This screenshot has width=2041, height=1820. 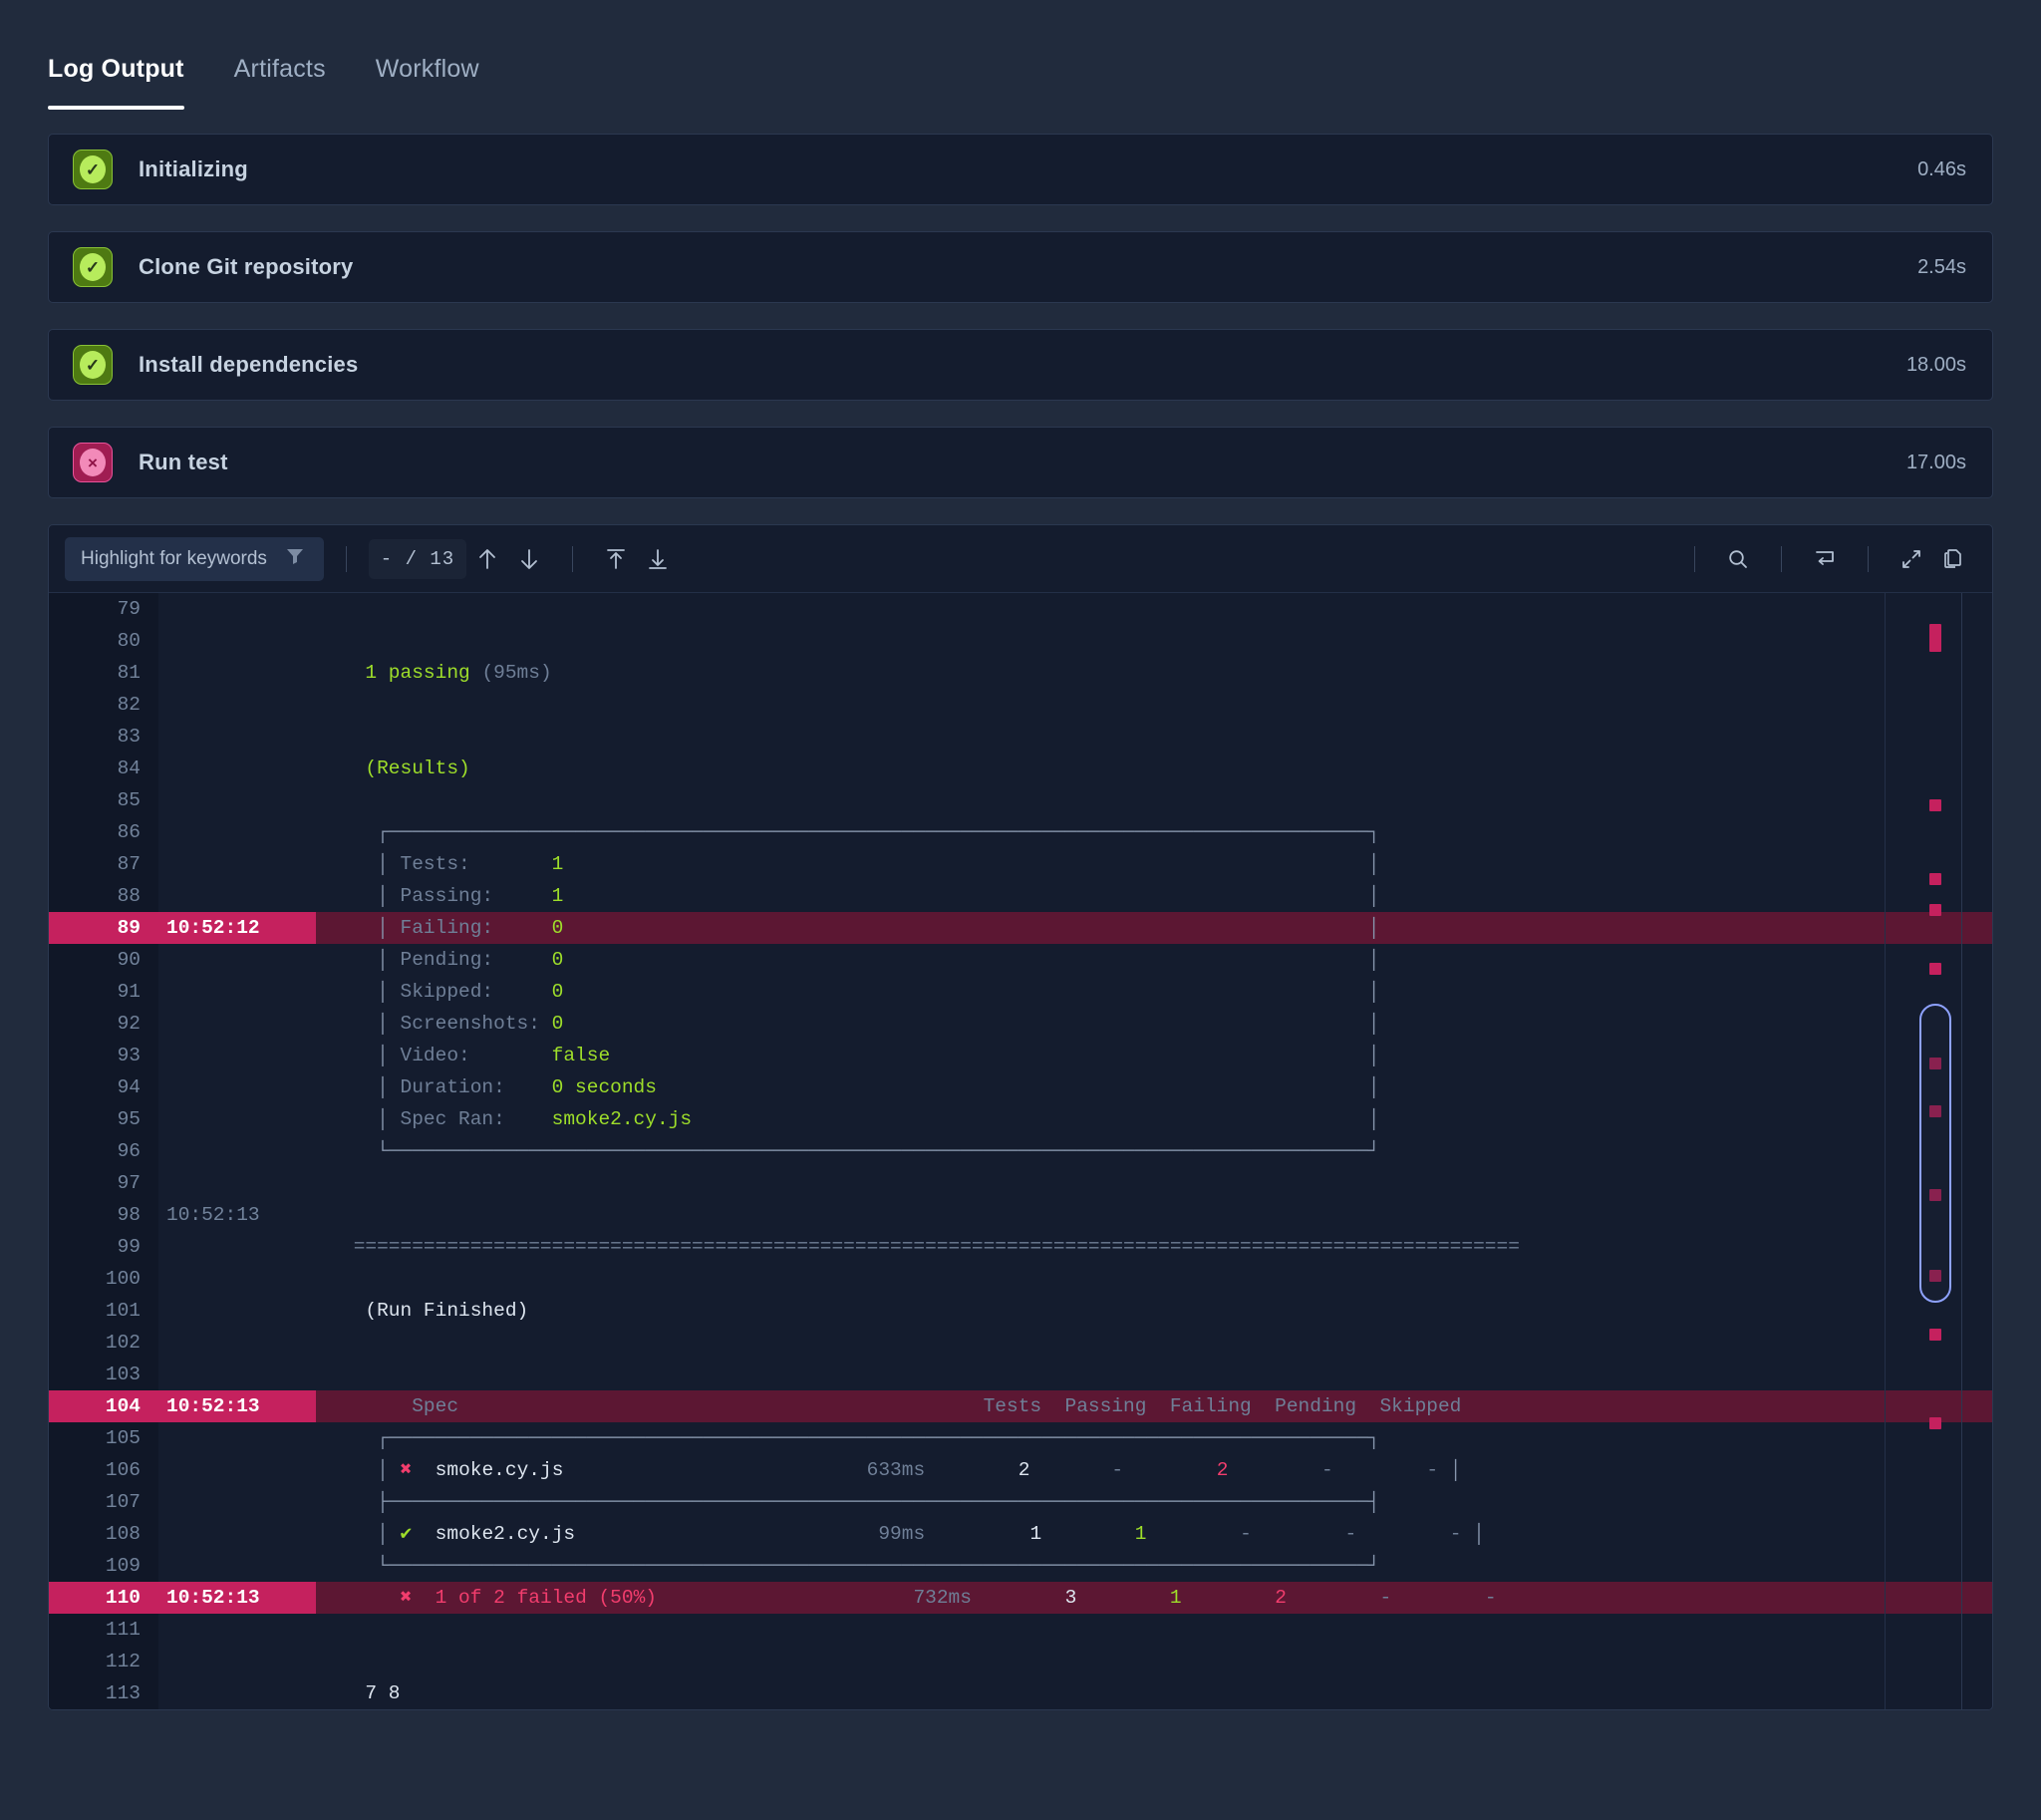 I want to click on word-wrap-icon, so click(x=1825, y=559).